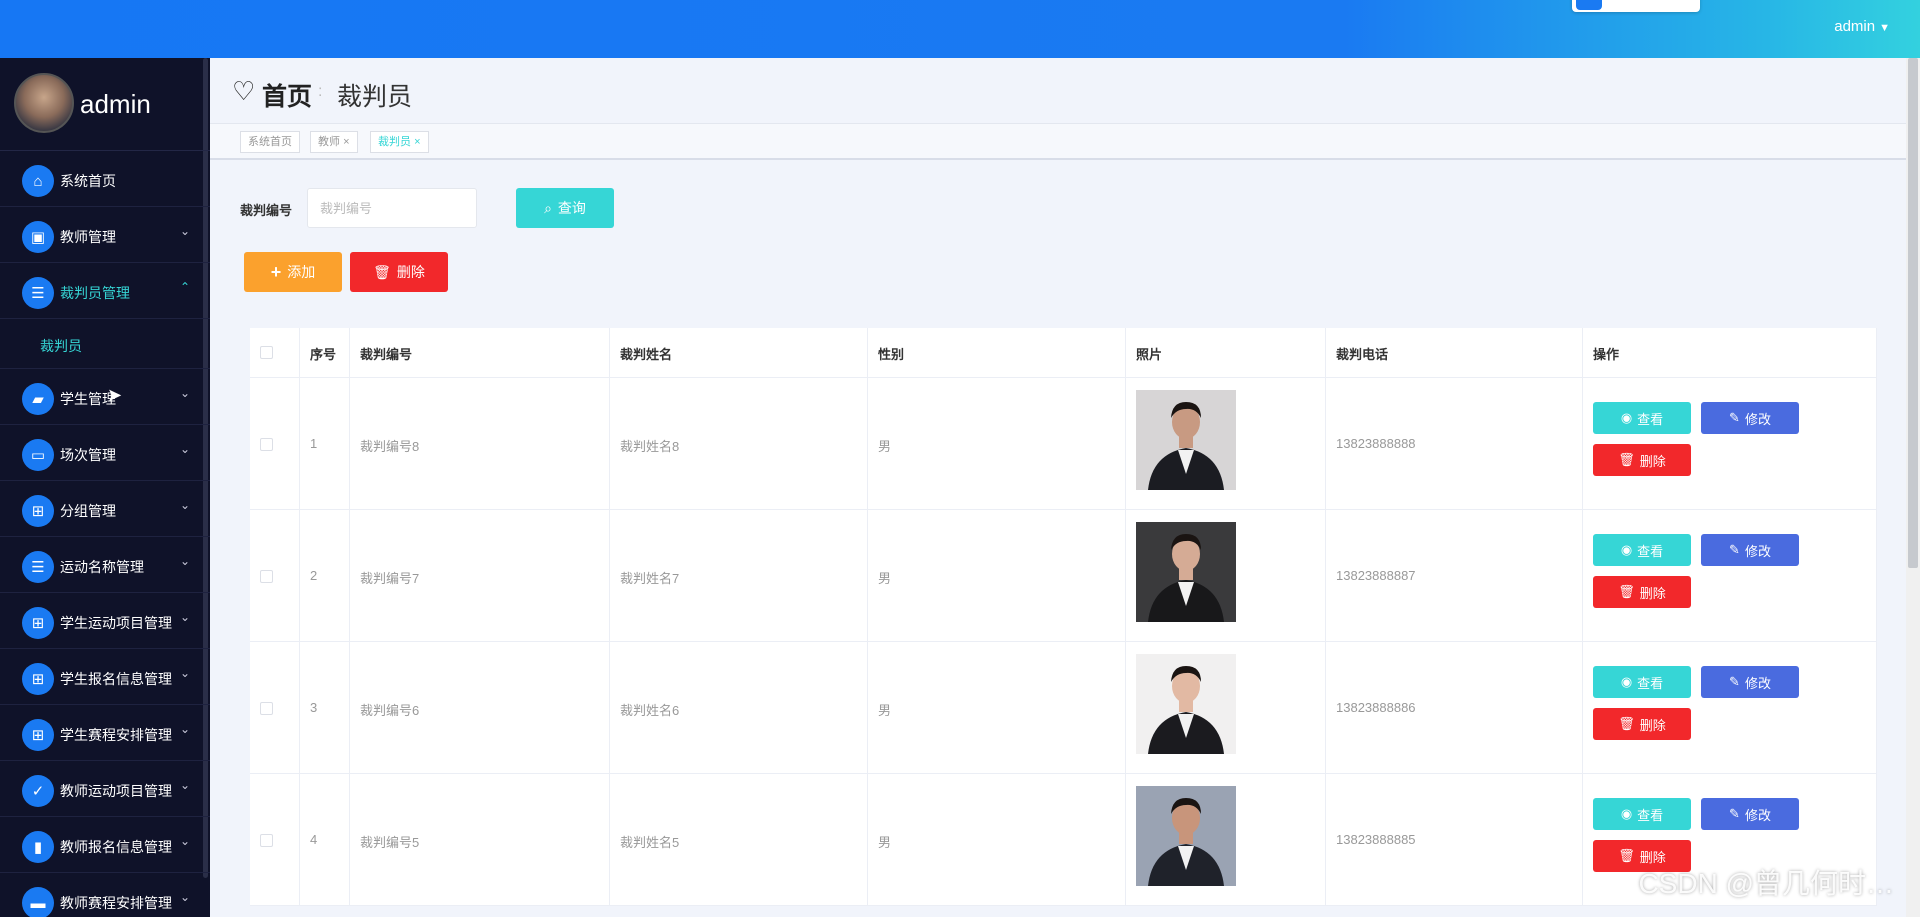 The height and width of the screenshot is (917, 1920). I want to click on search-button: ⌕ 查询, so click(565, 208).